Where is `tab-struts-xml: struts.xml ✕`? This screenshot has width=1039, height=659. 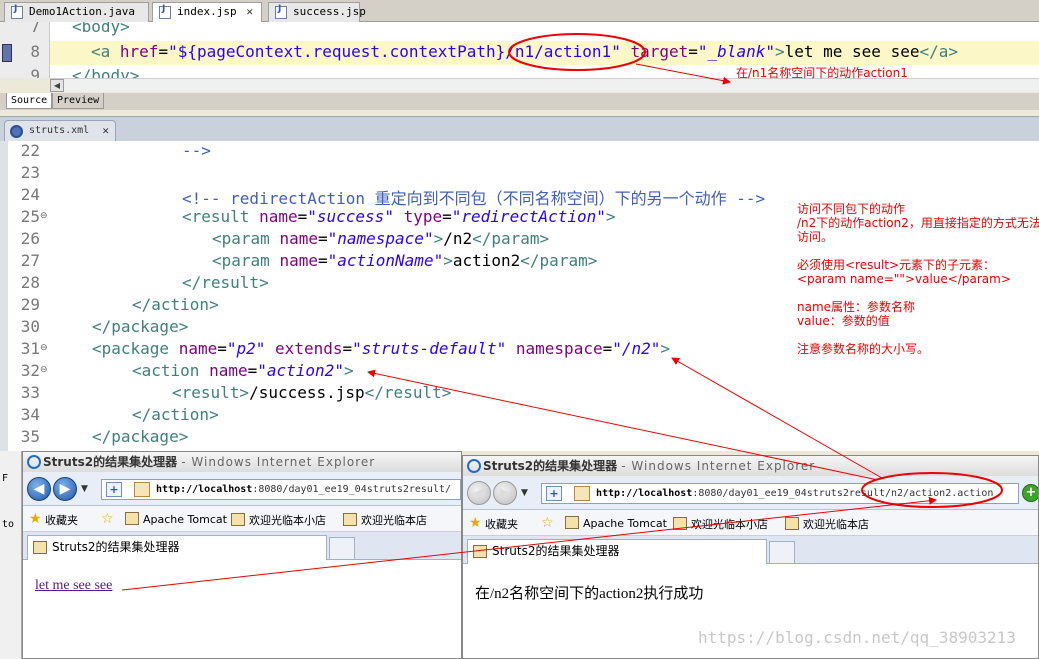 tab-struts-xml: struts.xml ✕ is located at coordinates (60, 131).